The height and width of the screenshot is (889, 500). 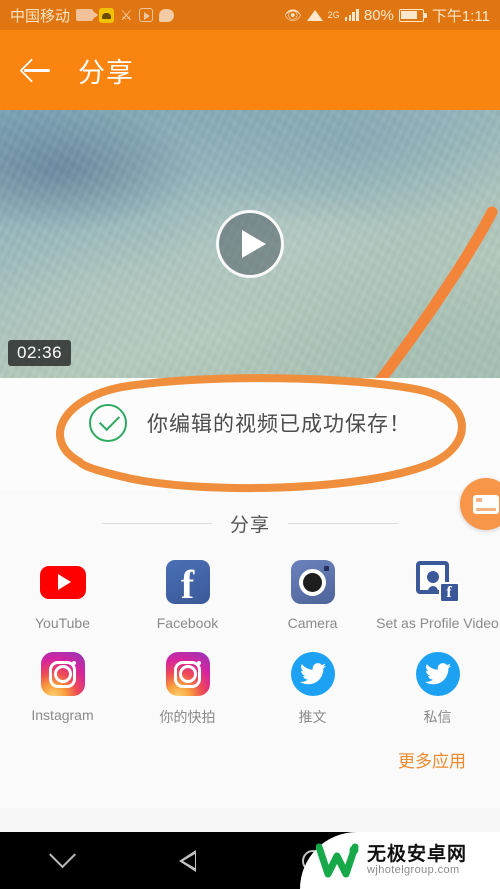 I want to click on more-apps-link: 更多应用, so click(x=432, y=759).